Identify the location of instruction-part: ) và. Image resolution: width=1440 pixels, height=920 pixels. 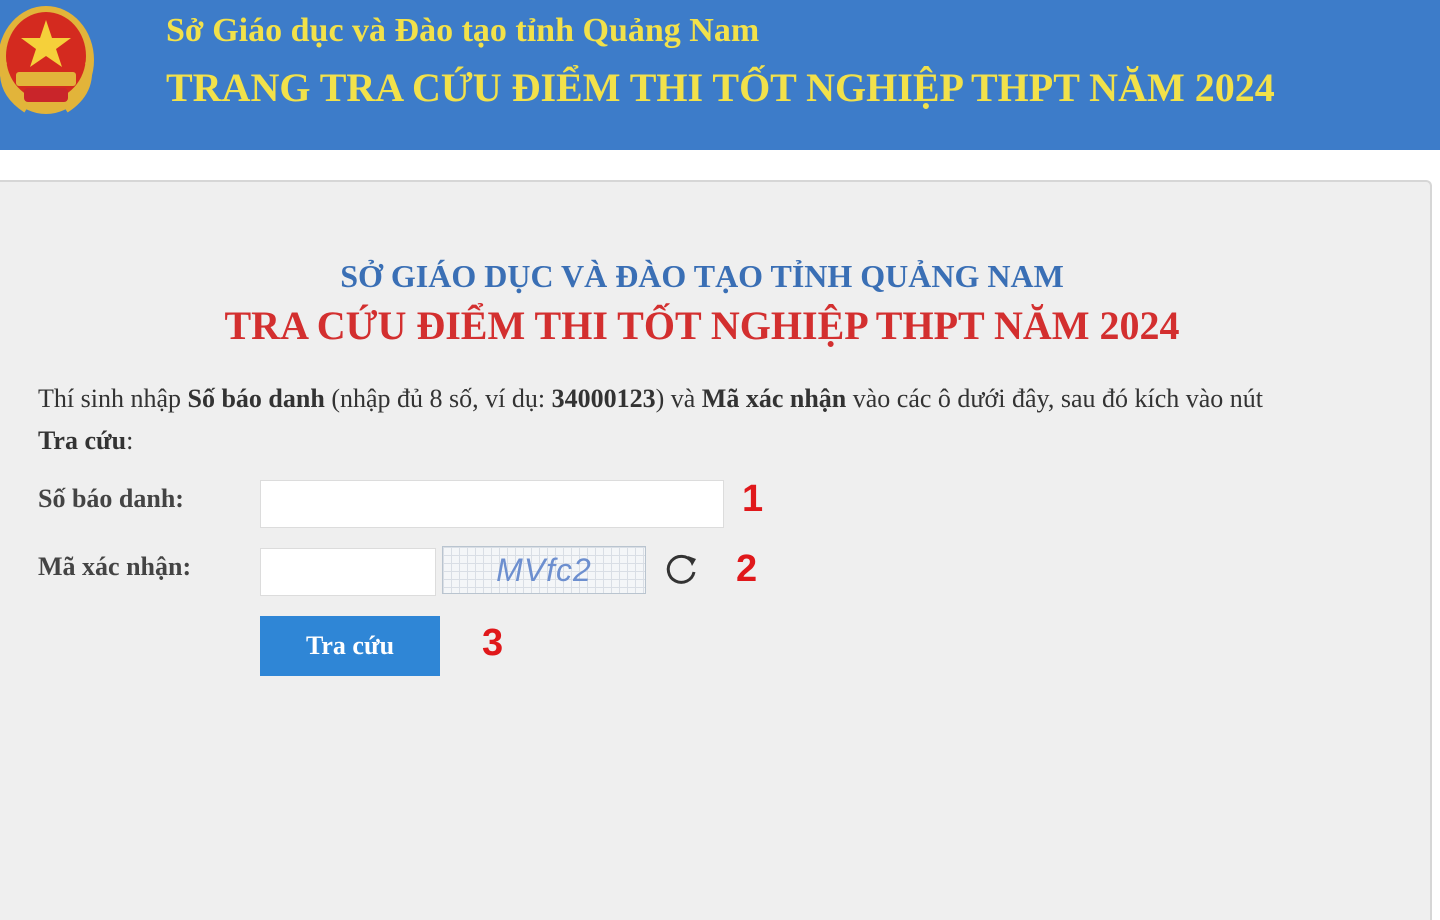
(678, 398).